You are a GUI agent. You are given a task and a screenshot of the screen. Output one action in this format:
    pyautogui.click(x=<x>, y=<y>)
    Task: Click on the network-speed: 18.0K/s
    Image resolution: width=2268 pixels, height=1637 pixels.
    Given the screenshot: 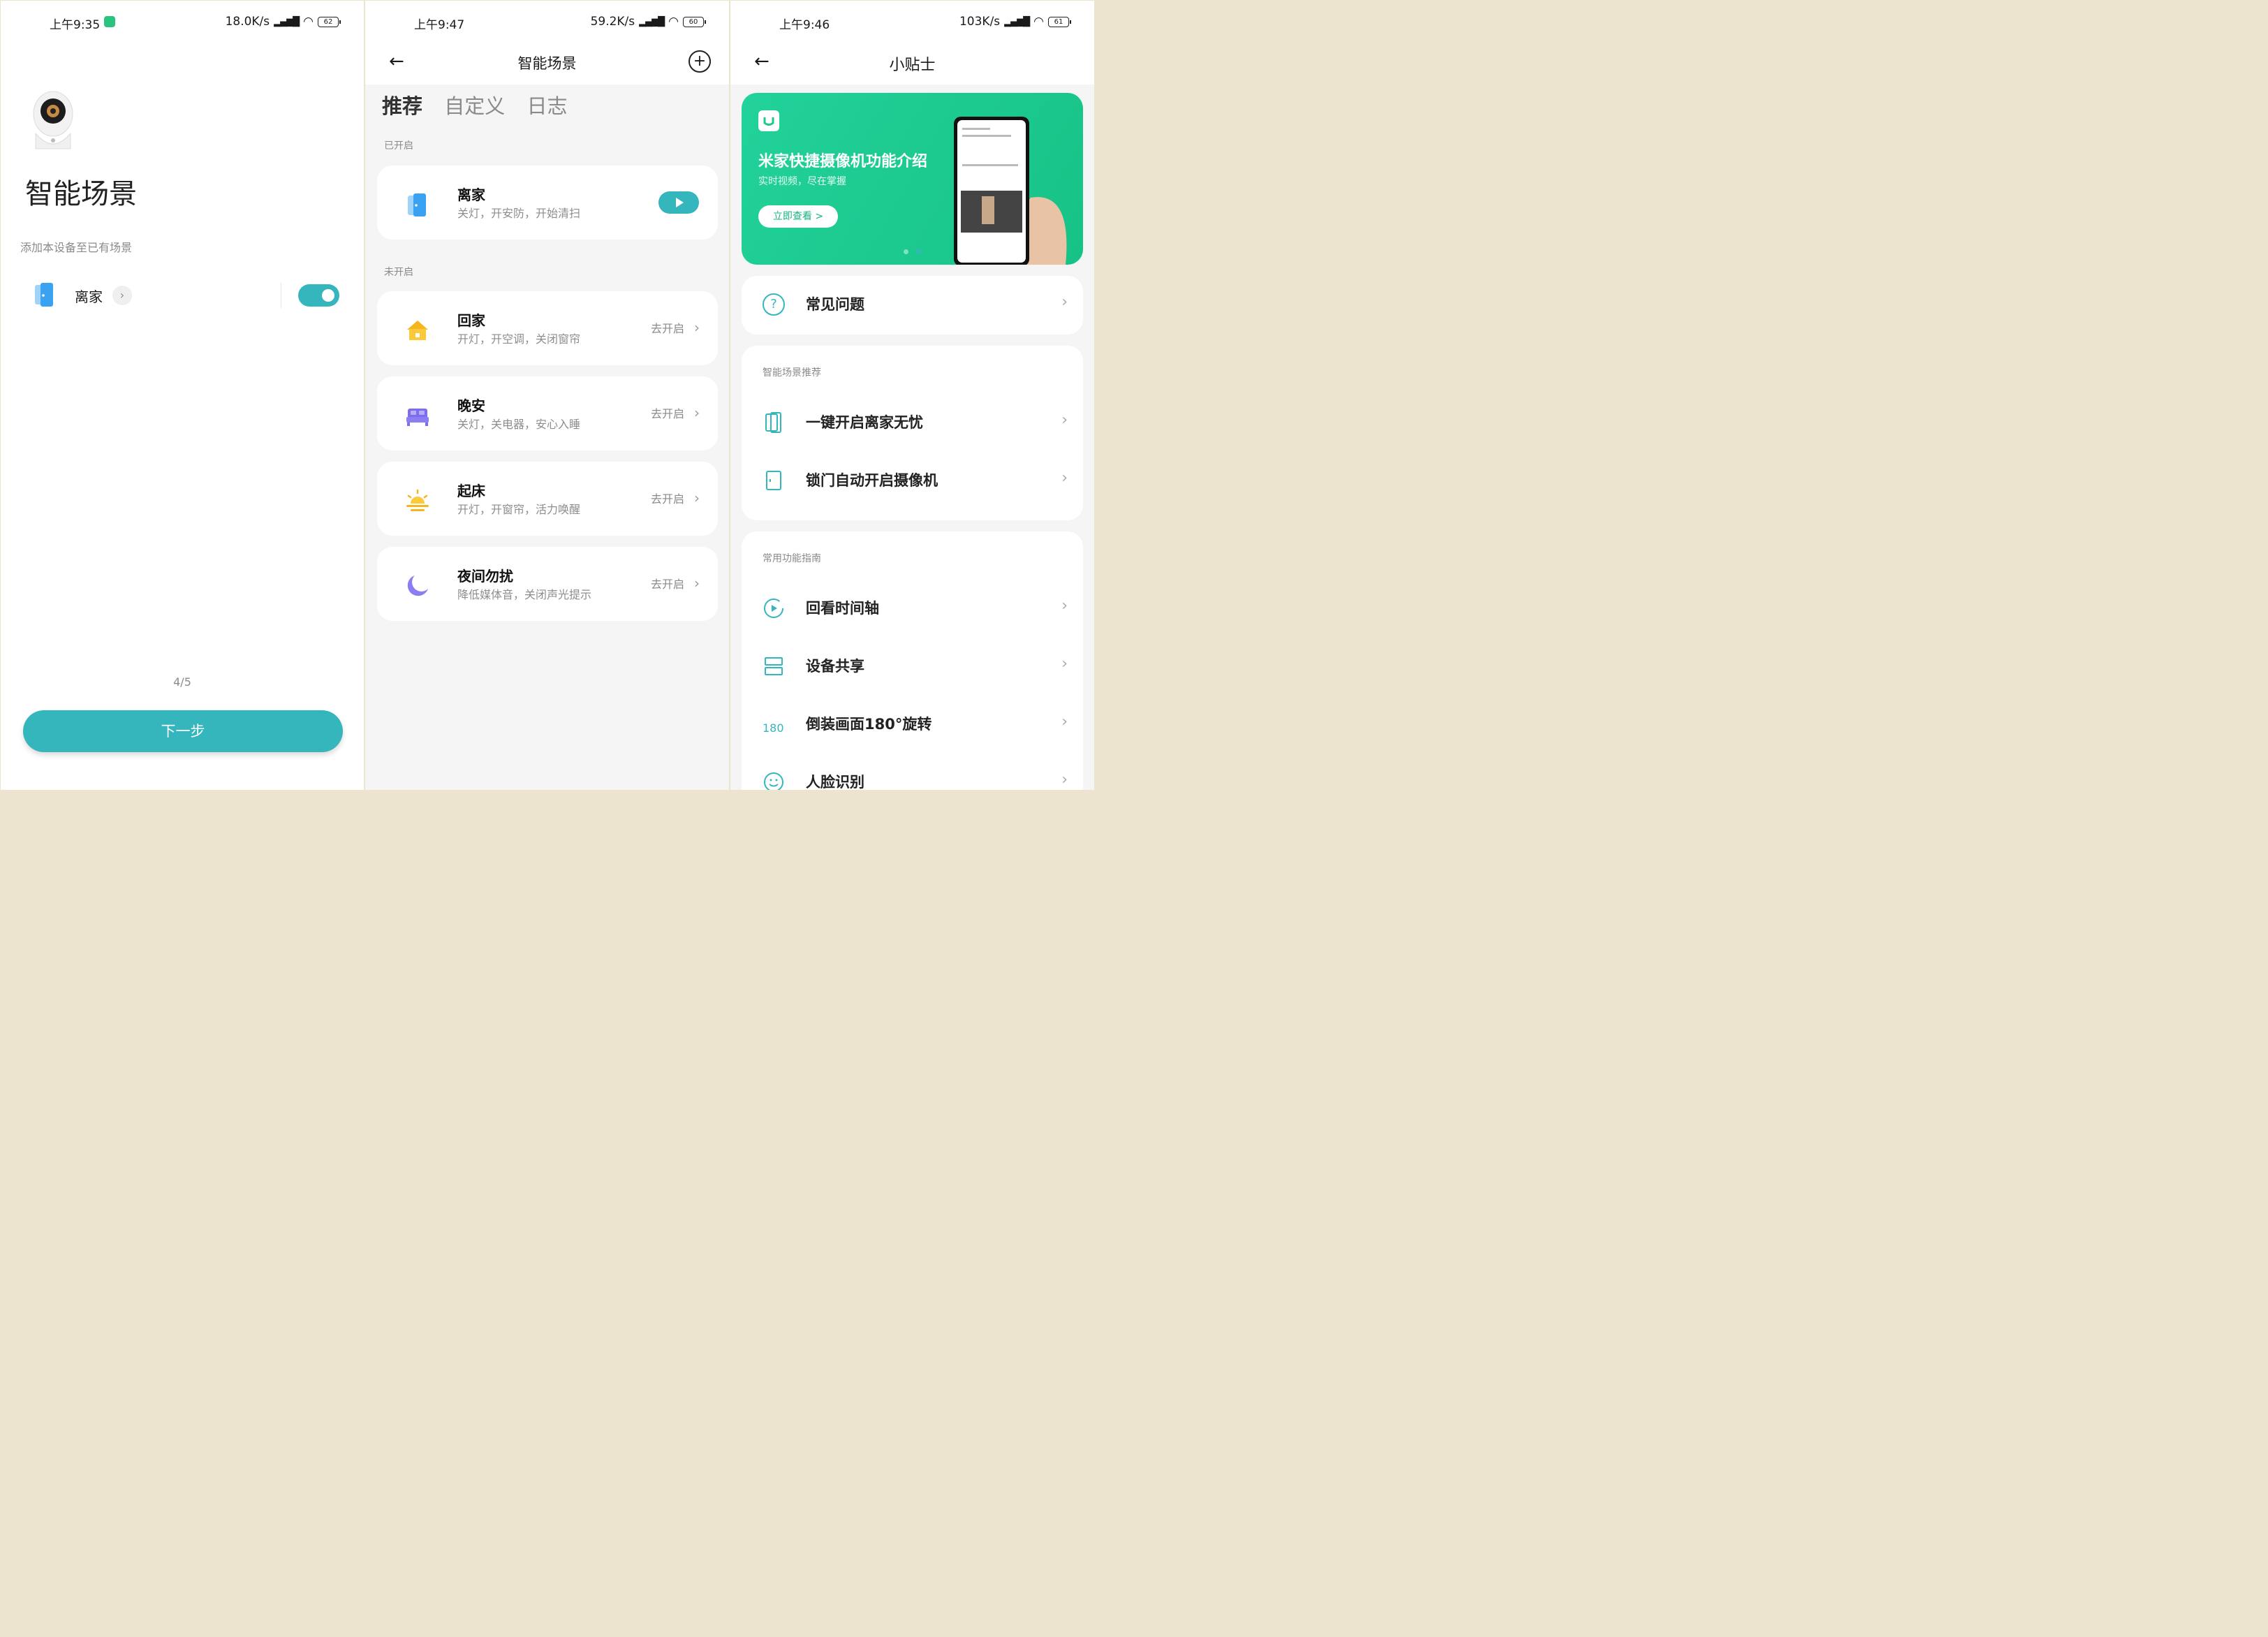 What is the action you would take?
    pyautogui.click(x=247, y=22)
    